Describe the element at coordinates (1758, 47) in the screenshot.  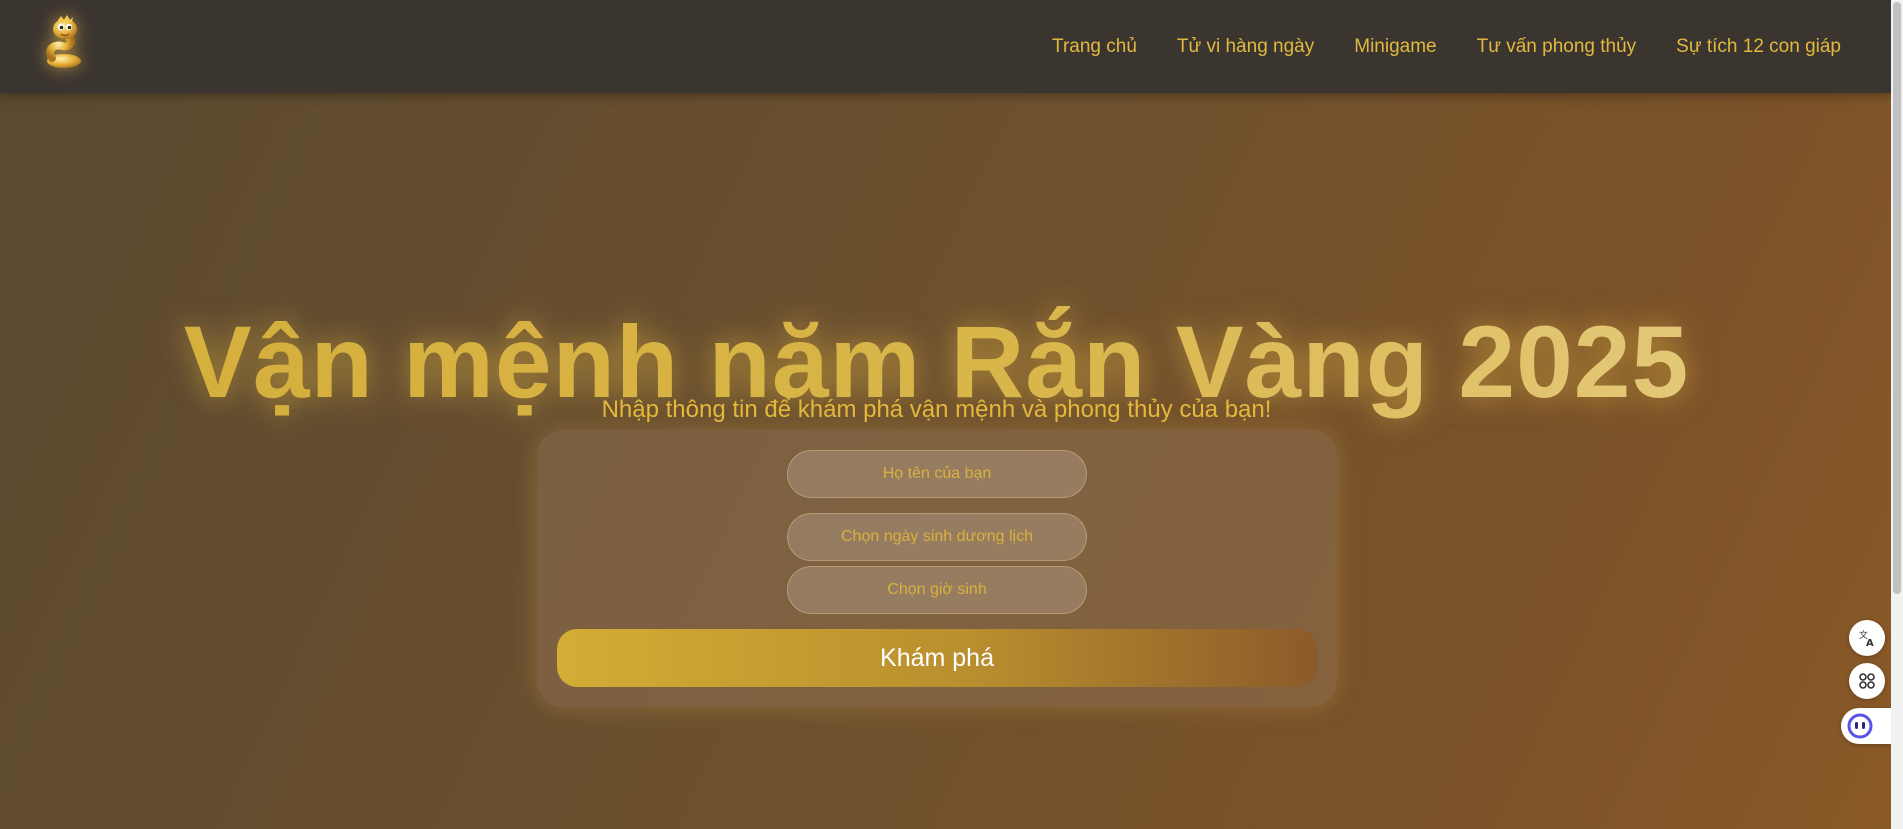
I see `nav-link-zodiac-legend: Sự tích 12 con giáp` at that location.